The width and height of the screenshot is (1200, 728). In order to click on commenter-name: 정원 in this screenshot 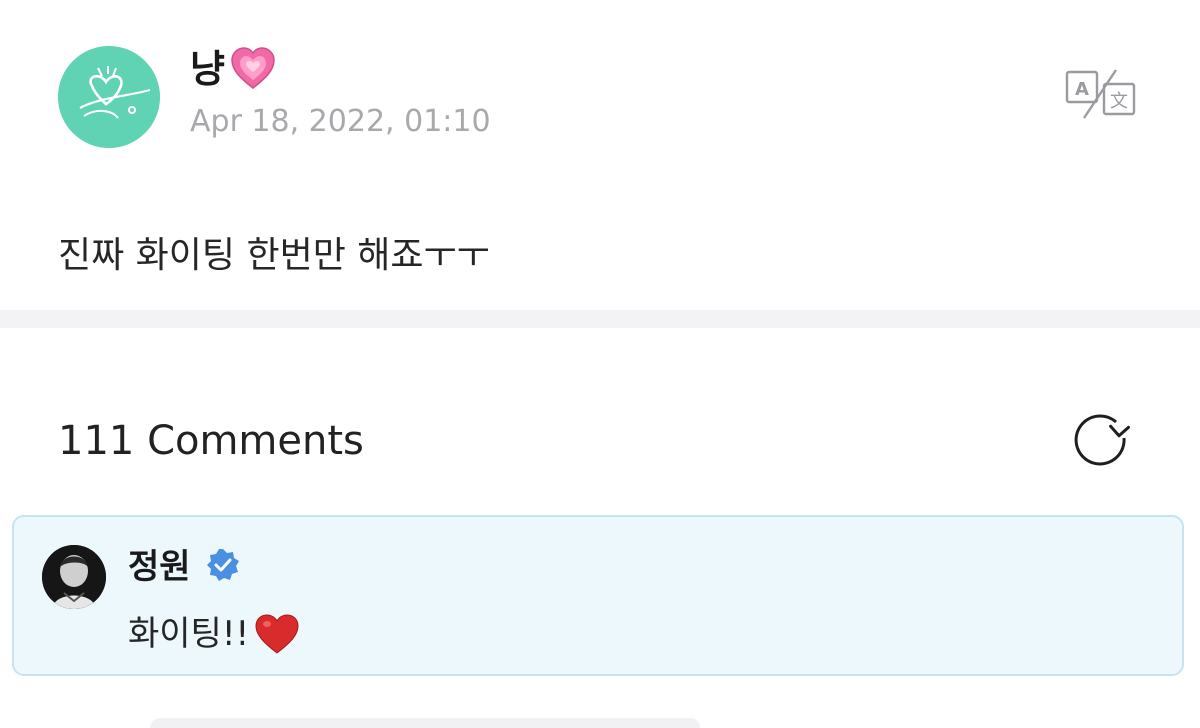, I will do `click(159, 567)`.